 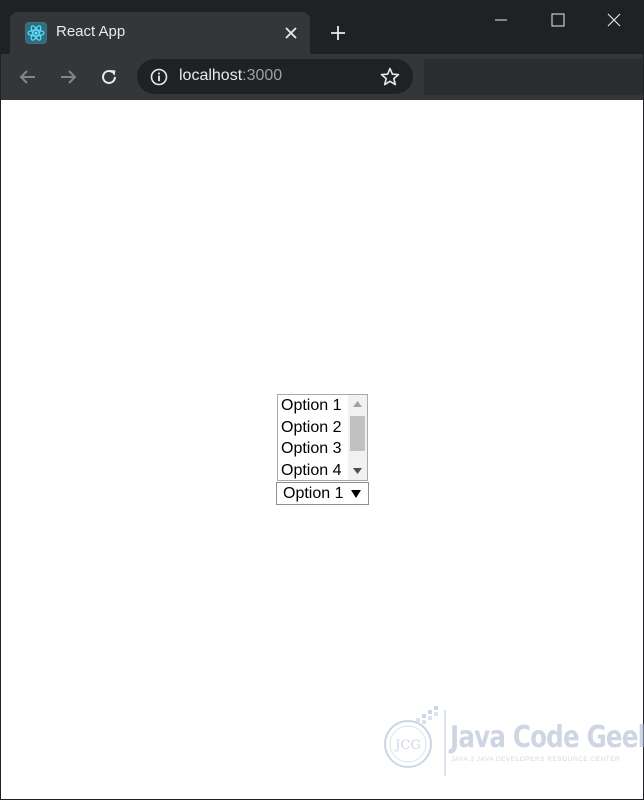 I want to click on watermark-tagline: JAVA 2 JAVA DEVELOPERS RESOURCE CENTER, so click(x=536, y=759).